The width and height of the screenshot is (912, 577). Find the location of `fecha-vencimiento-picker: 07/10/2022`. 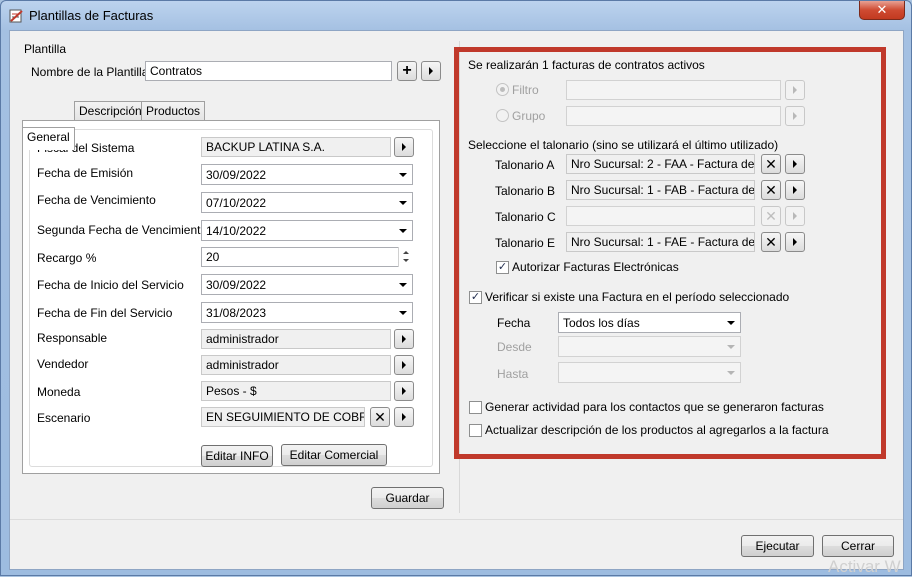

fecha-vencimiento-picker: 07/10/2022 is located at coordinates (307, 202).